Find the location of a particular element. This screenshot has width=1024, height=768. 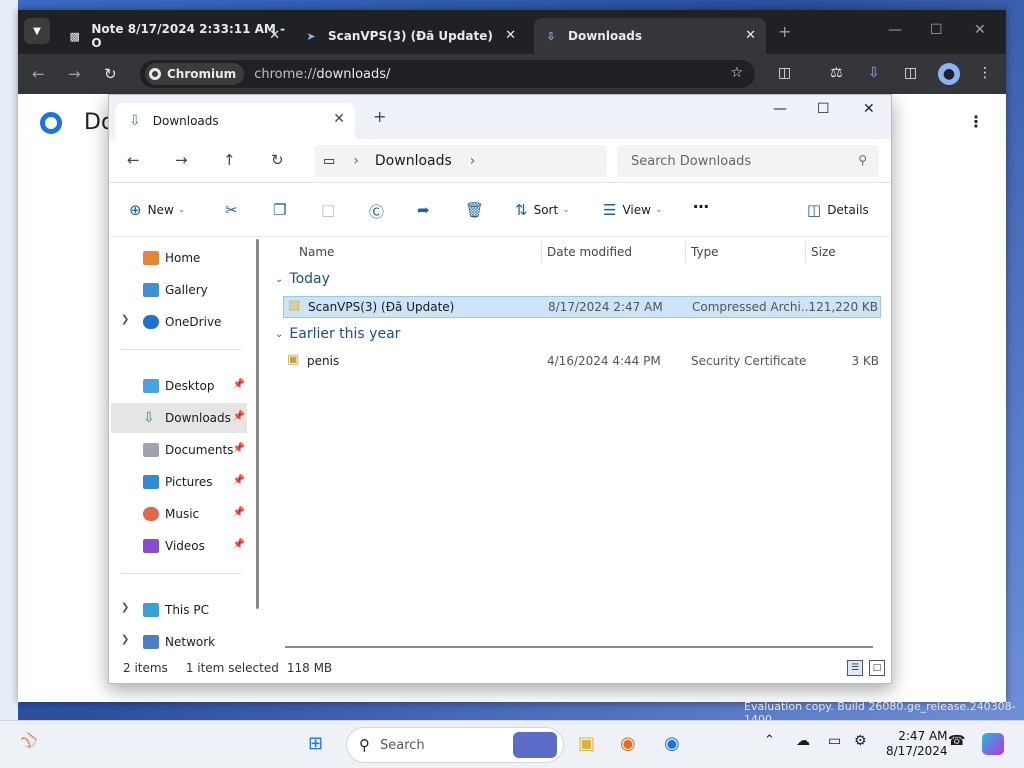

column-header-size: Size is located at coordinates (823, 252).